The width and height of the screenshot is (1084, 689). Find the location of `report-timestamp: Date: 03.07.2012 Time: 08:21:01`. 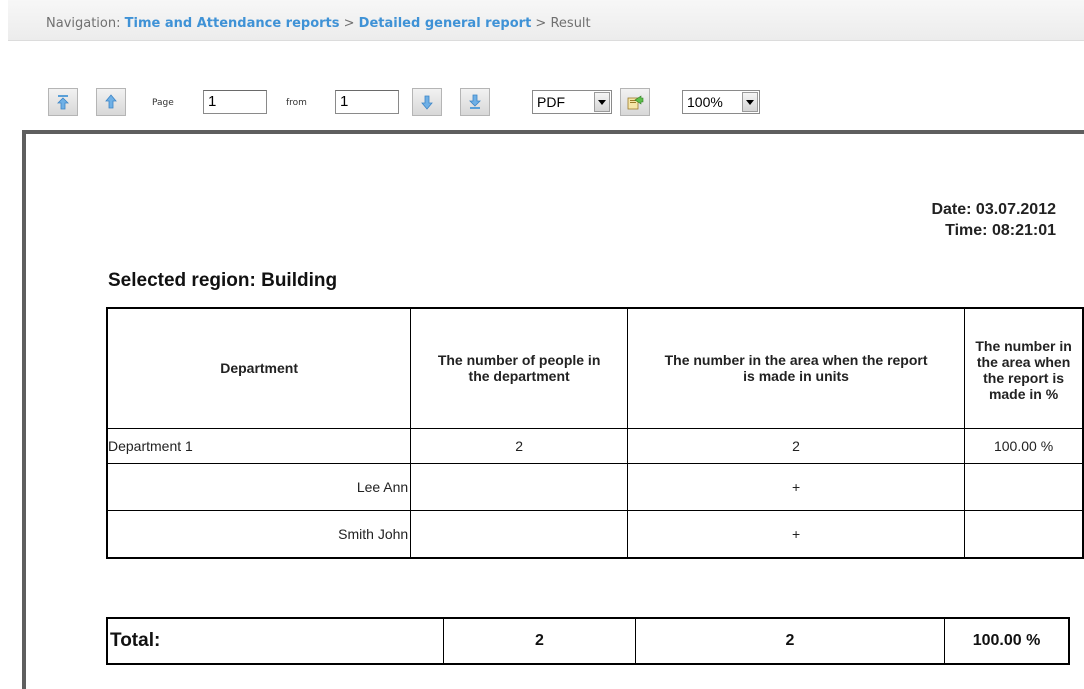

report-timestamp: Date: 03.07.2012 Time: 08:21:01 is located at coordinates (993, 220).